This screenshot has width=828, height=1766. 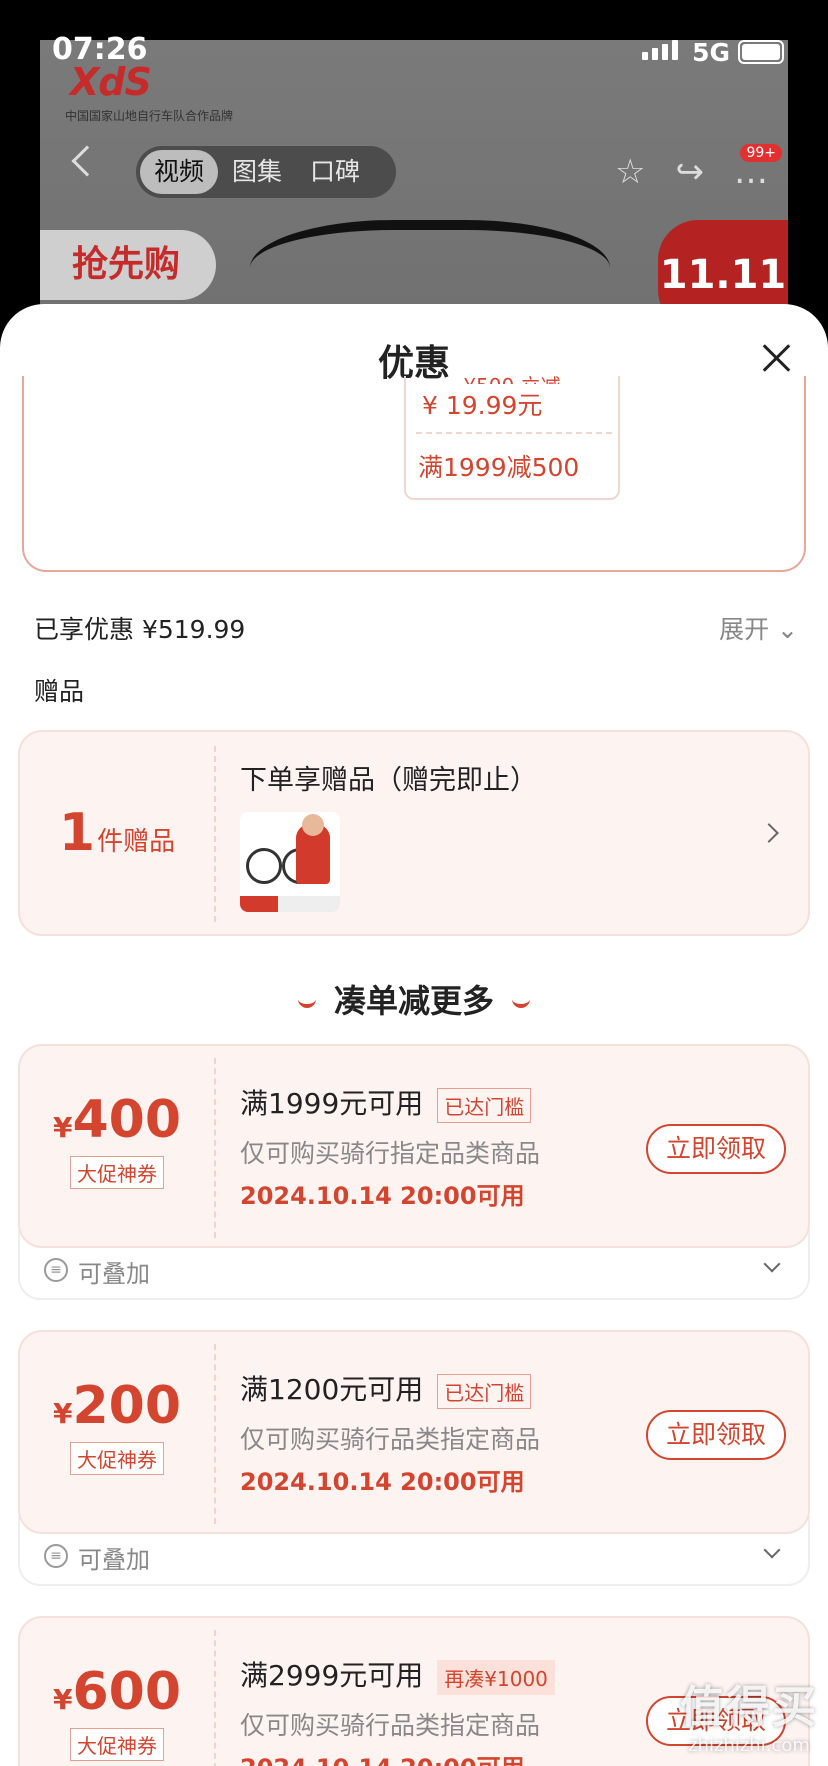 I want to click on coupon-value: ¥400 大促神券, so click(x=117, y=1148).